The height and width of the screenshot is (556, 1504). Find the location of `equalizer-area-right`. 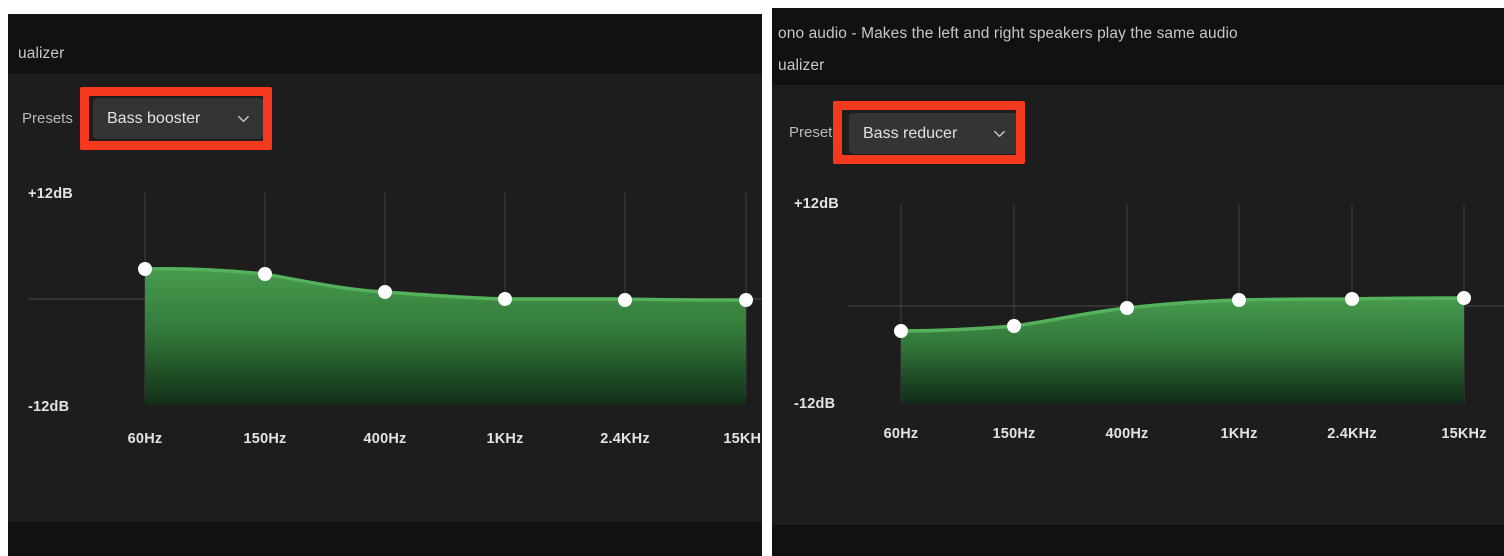

equalizer-area-right is located at coordinates (1182, 350).